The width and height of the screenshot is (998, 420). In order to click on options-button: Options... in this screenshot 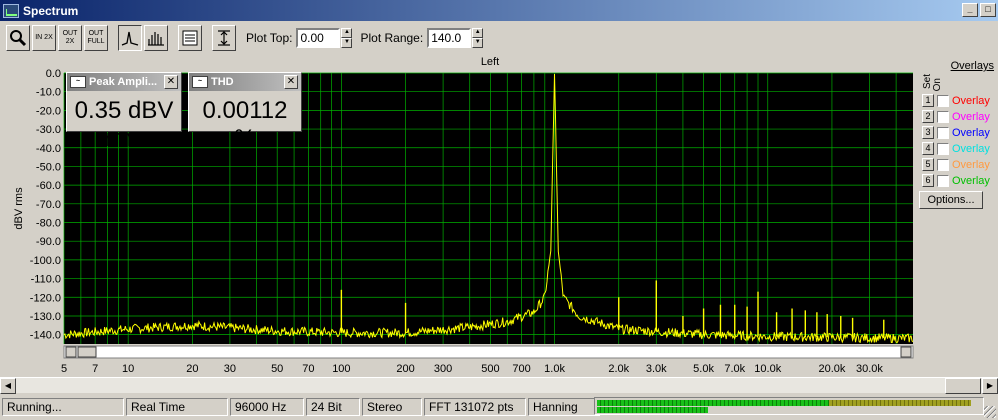, I will do `click(951, 200)`.